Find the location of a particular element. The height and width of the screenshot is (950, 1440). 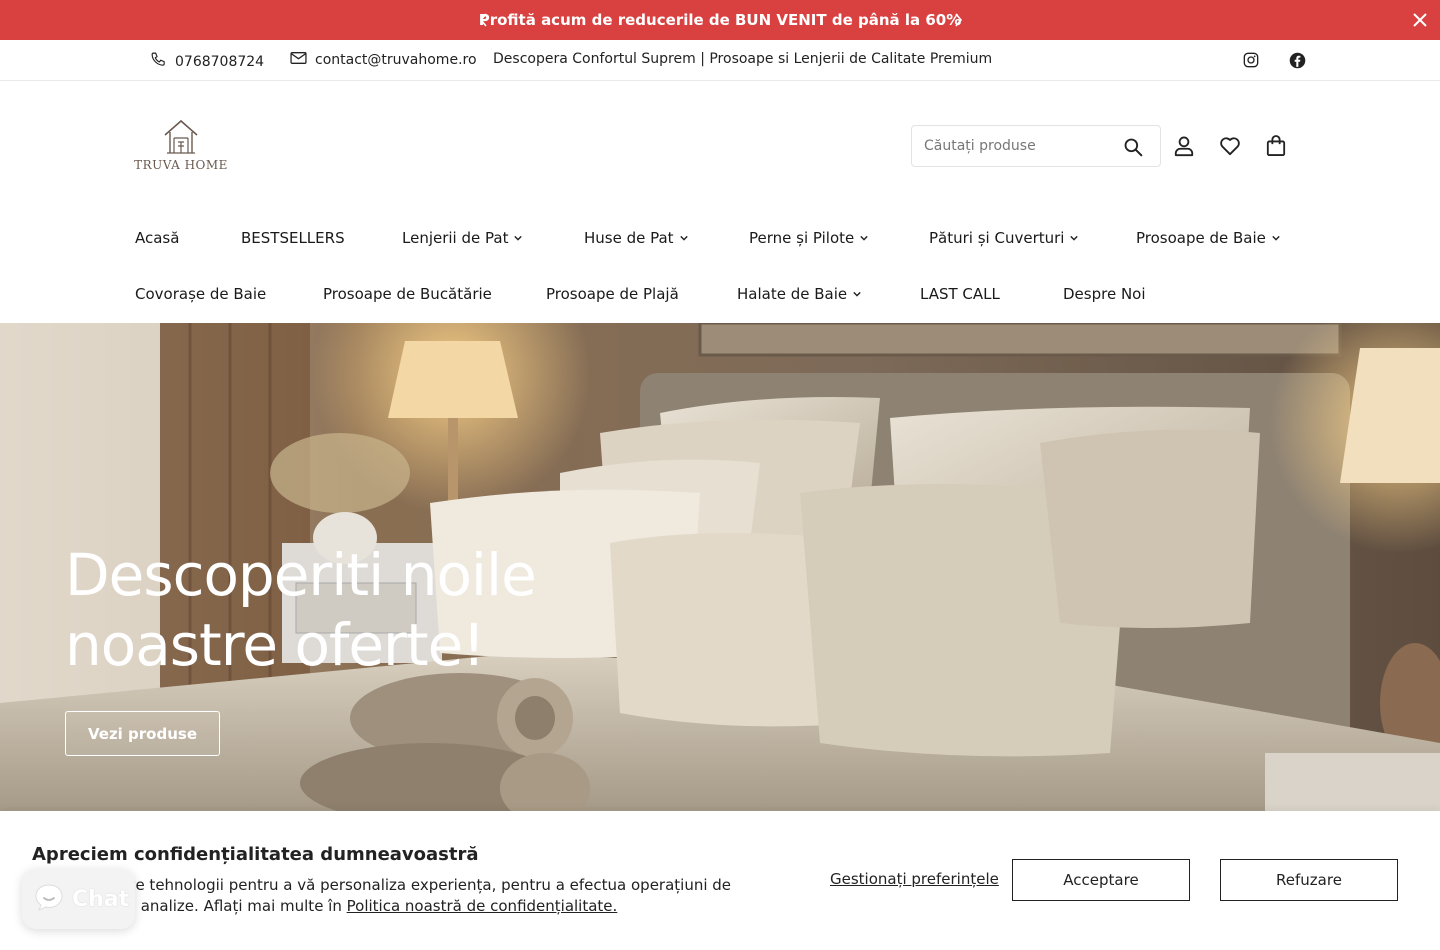

account-icon is located at coordinates (1184, 146).